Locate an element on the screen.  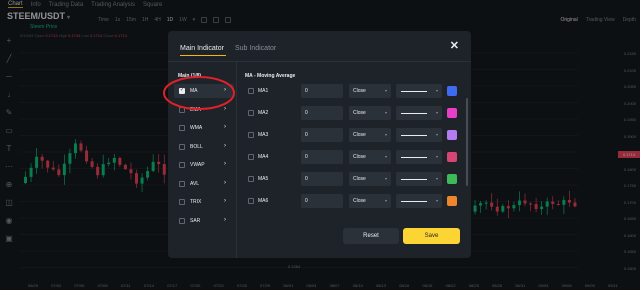
ma-row-ma4: MA4 0 Close ▾ ▾ is located at coordinates (352, 157).